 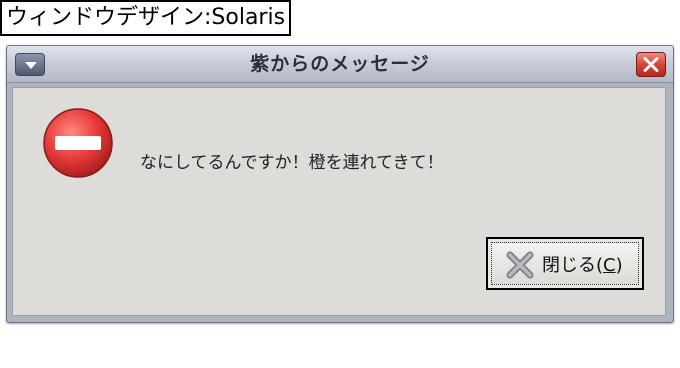 I want to click on close-button-label-prefix: 閉じる(, so click(x=573, y=265).